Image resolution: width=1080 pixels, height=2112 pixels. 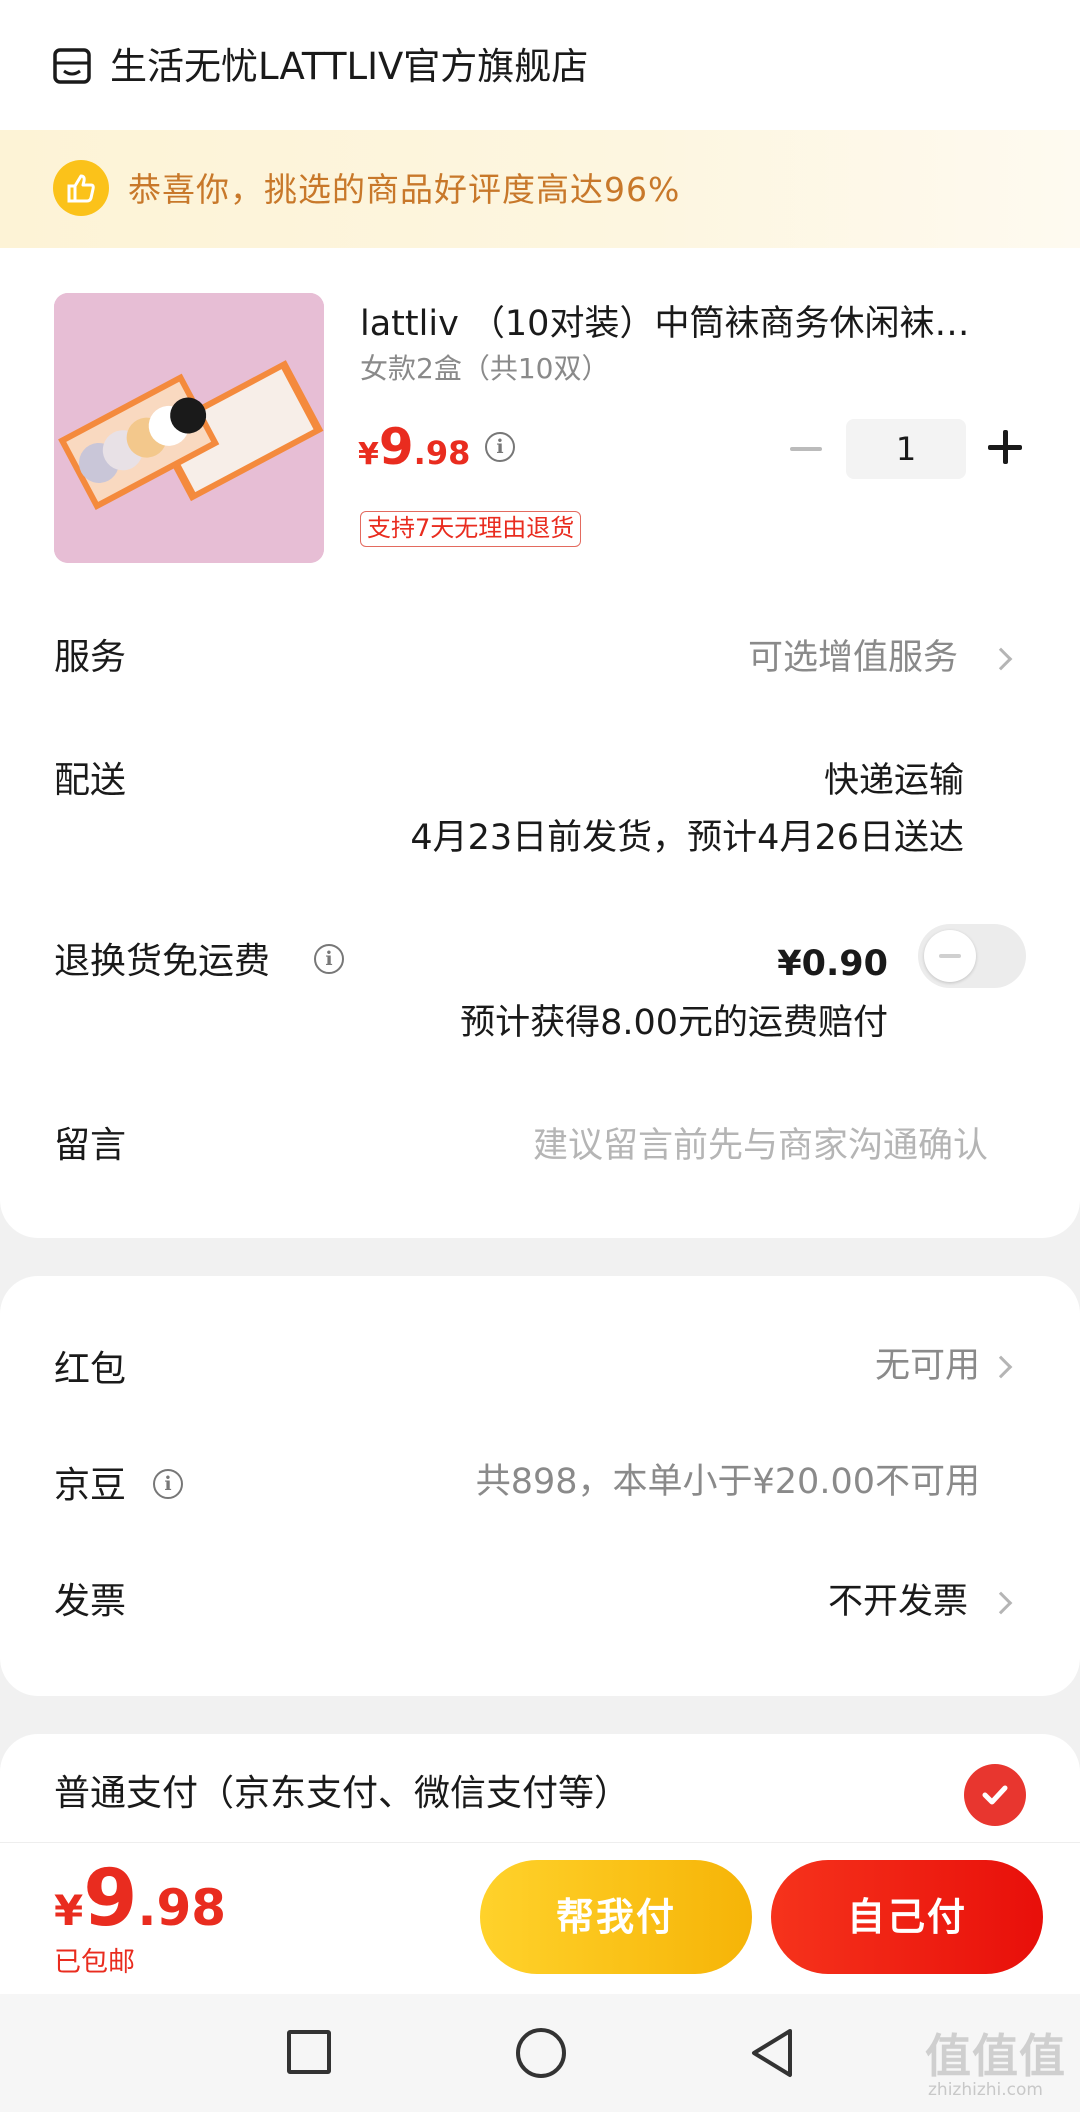 I want to click on total-integer: 9, so click(x=110, y=1899).